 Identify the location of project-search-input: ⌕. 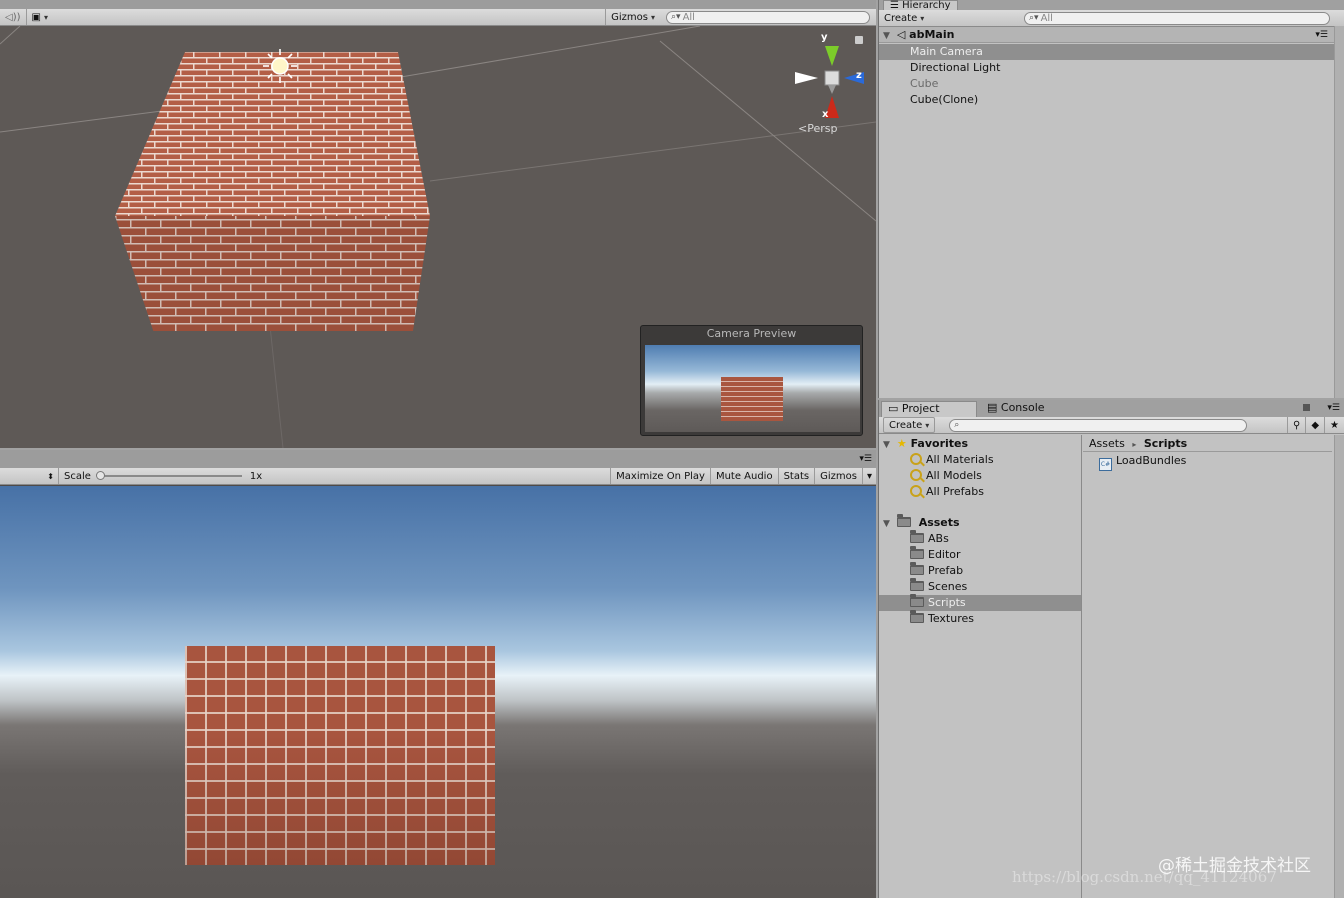
(1098, 425).